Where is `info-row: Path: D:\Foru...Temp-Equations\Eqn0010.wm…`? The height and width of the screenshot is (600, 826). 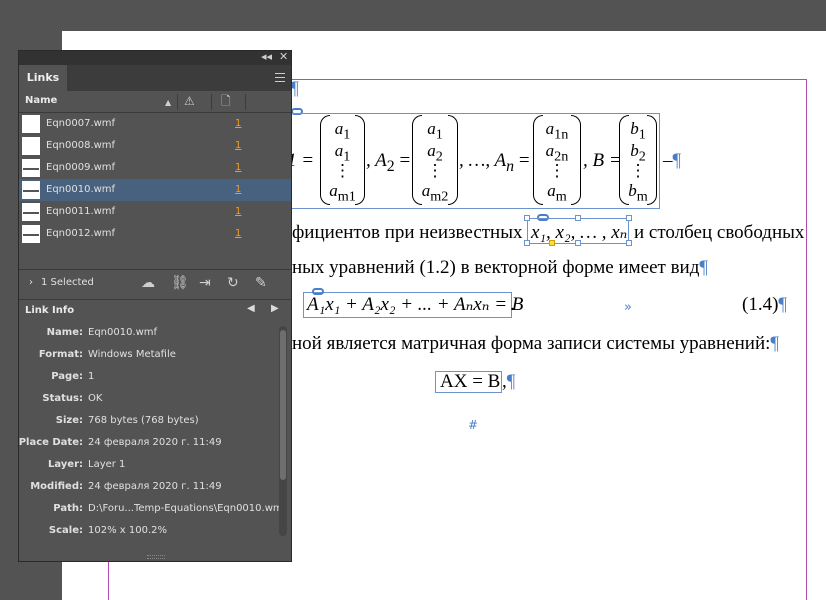 info-row: Path: D:\Foru...Temp-Equations\Eqn0010.wm… is located at coordinates (155, 510).